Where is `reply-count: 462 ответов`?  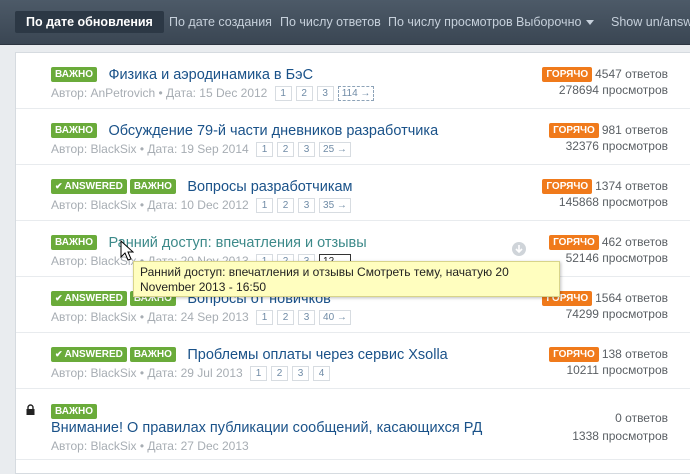
reply-count: 462 ответов is located at coordinates (634, 242).